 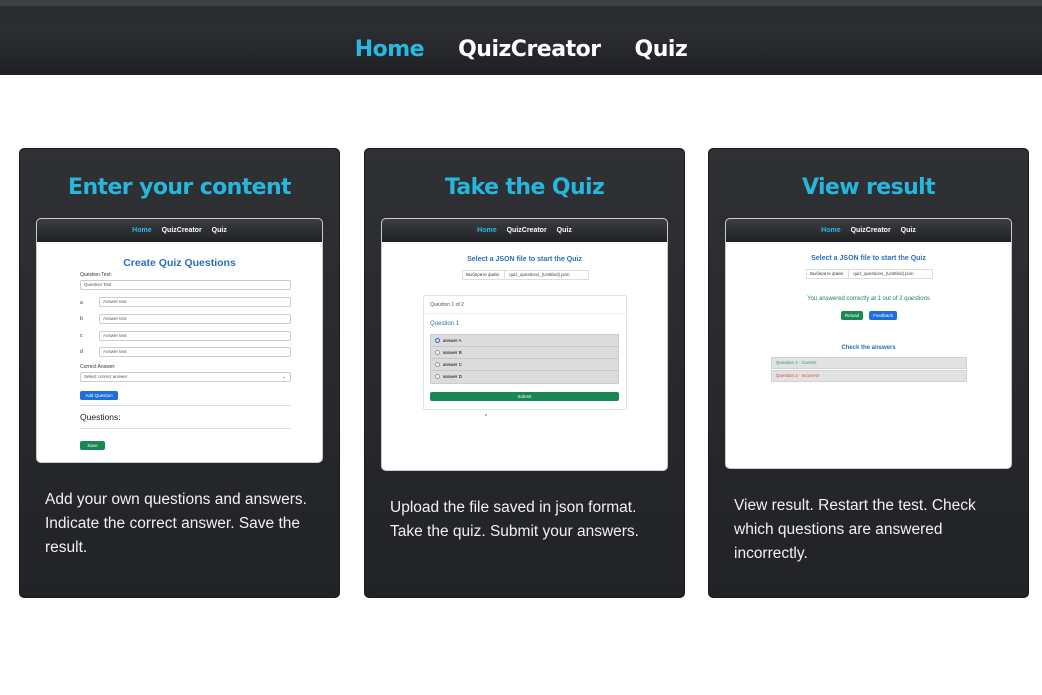 I want to click on mini-option-label: answer A, so click(x=452, y=340).